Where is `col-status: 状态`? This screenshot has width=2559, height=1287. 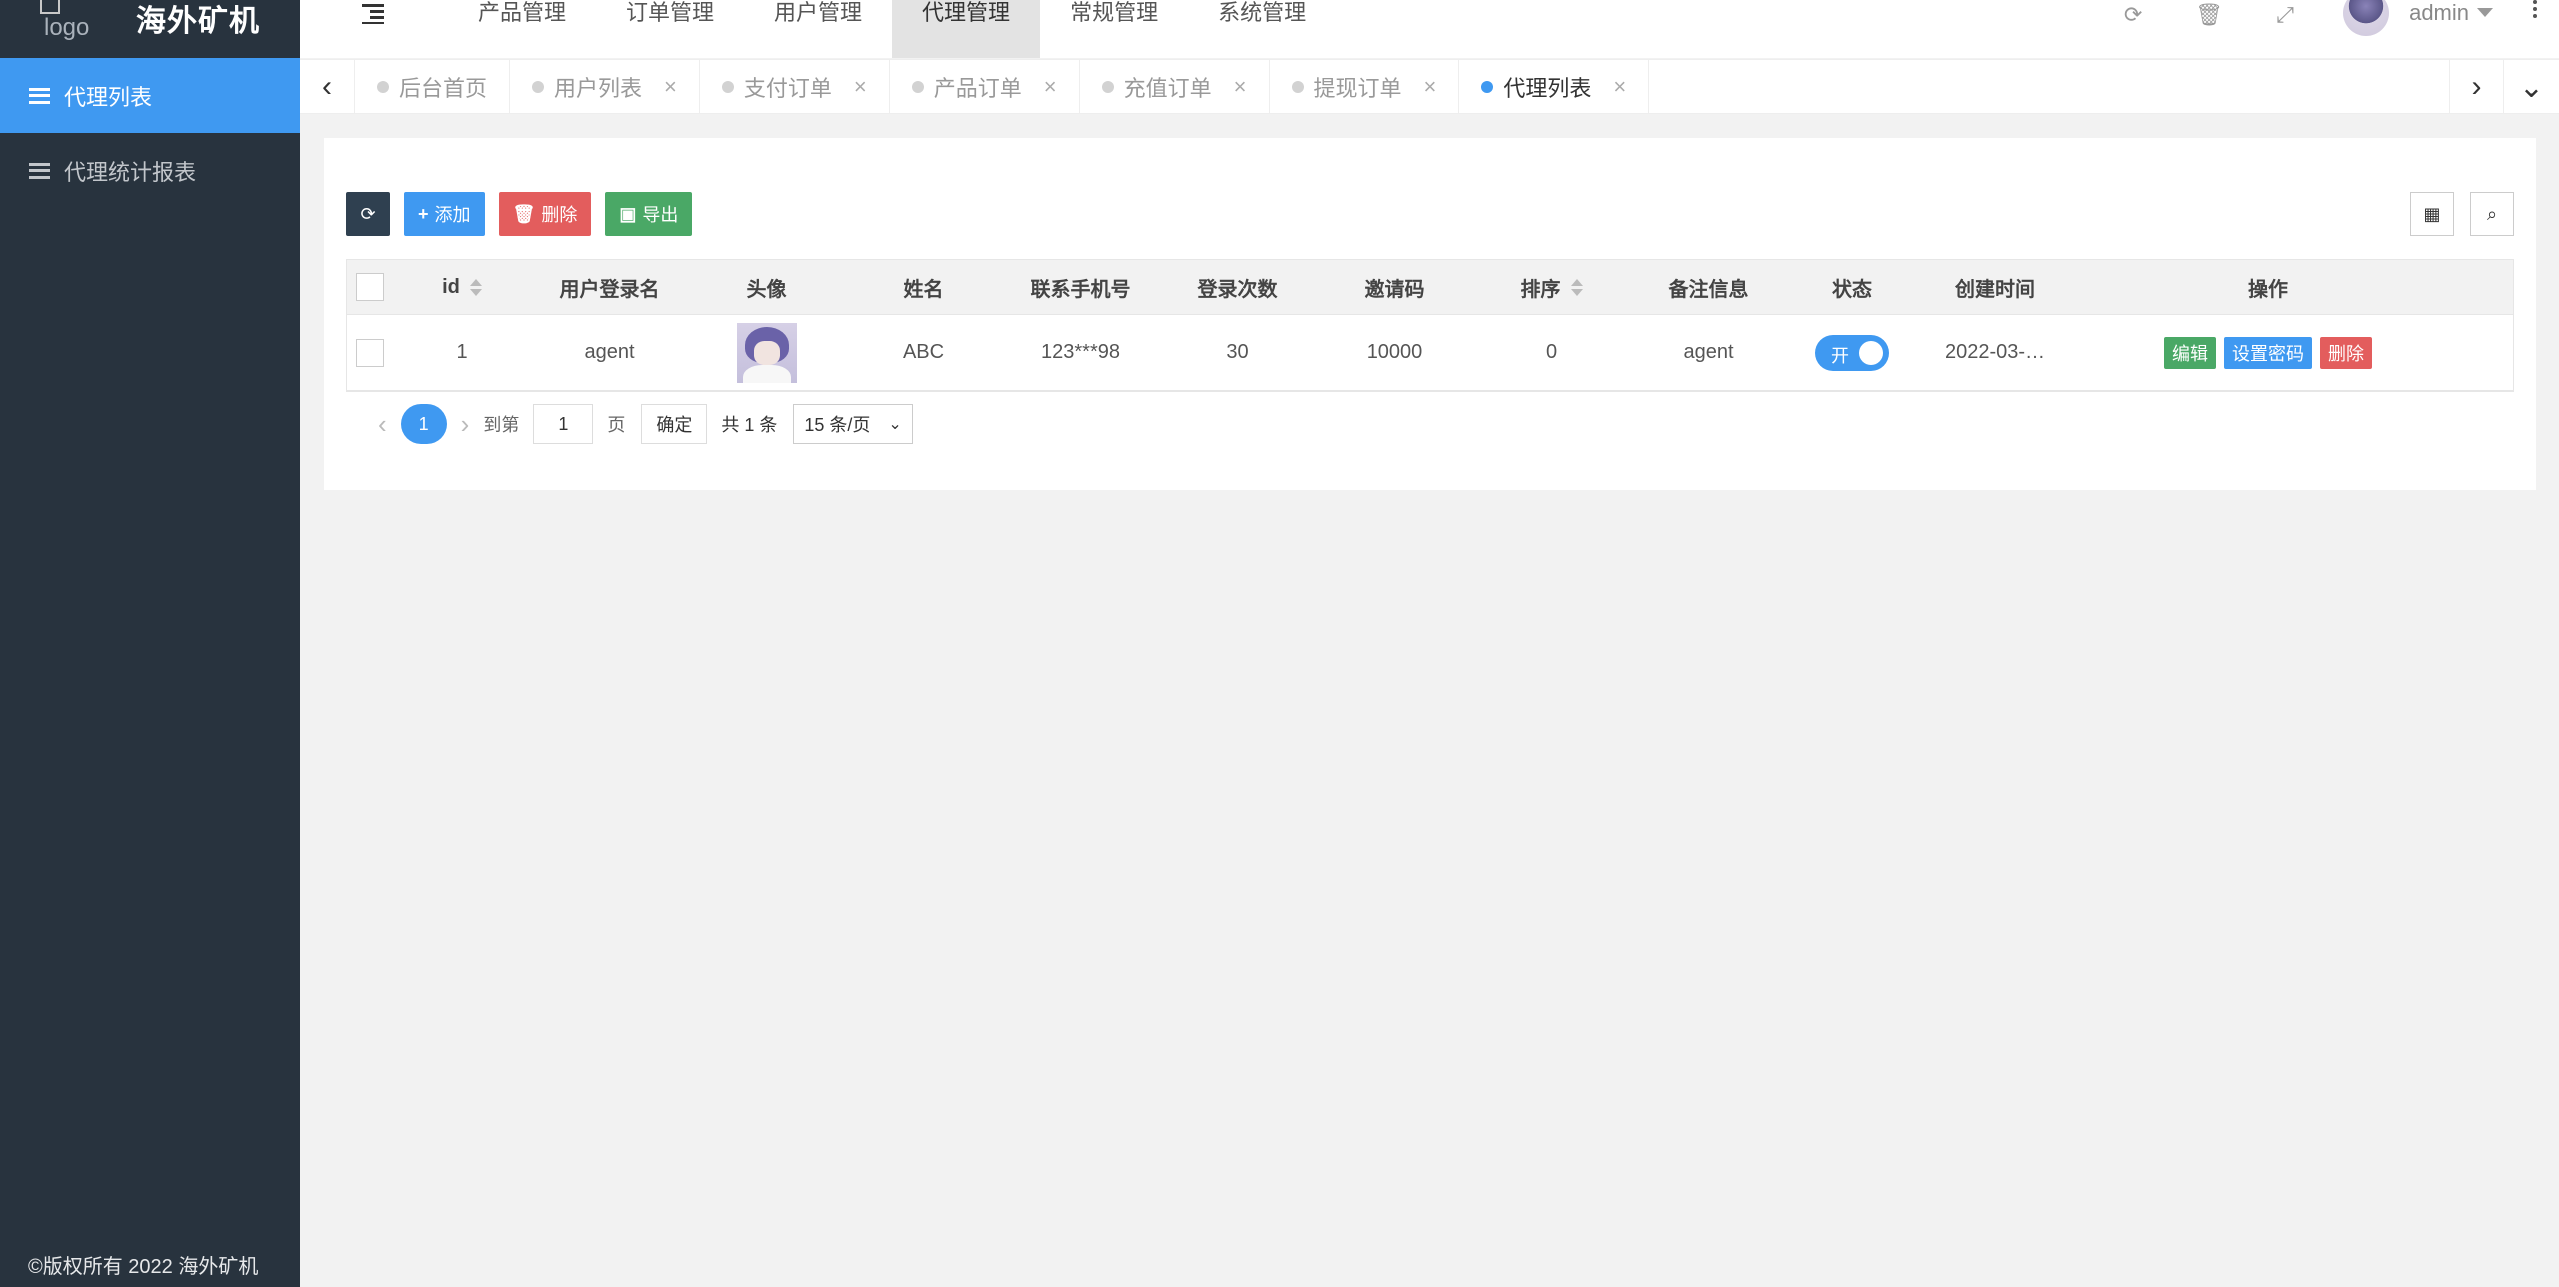 col-status: 状态 is located at coordinates (1852, 289).